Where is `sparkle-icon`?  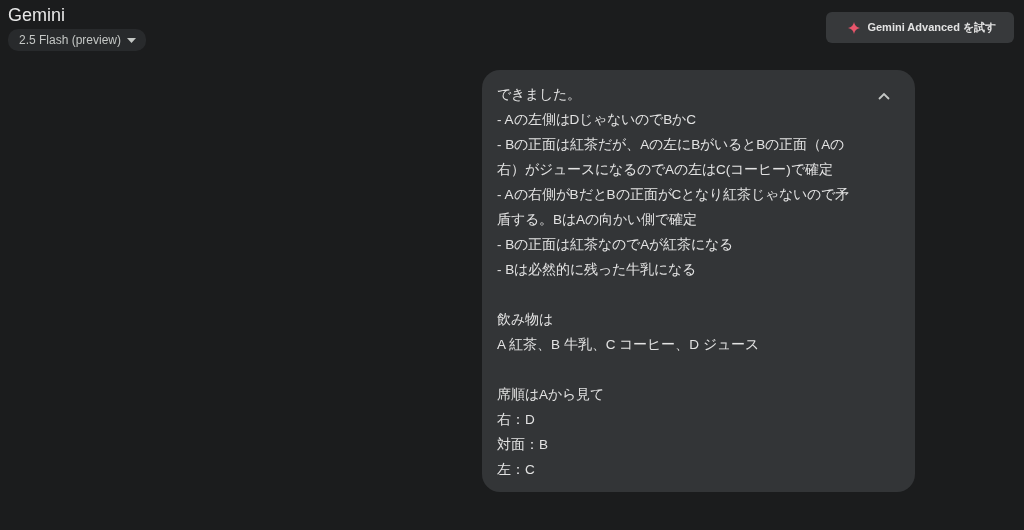 sparkle-icon is located at coordinates (854, 27).